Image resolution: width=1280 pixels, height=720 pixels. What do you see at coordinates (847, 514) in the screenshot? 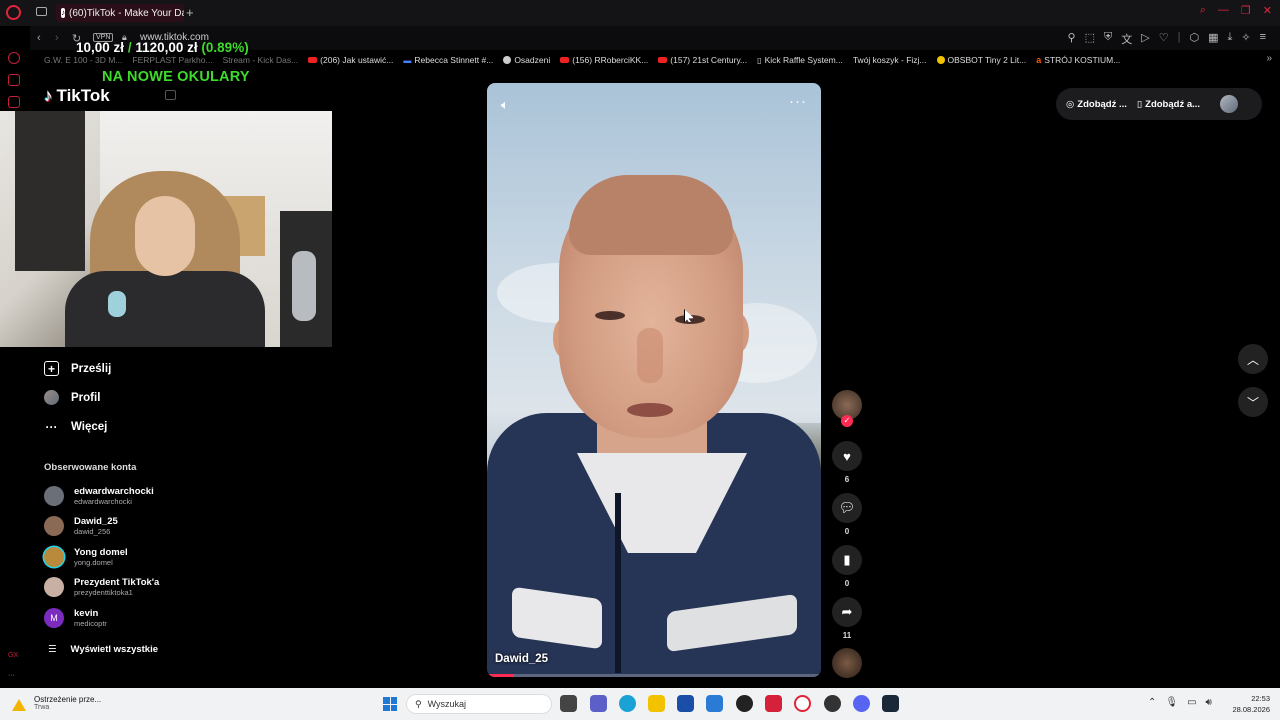
I see `comment-button: 💬︎ 0` at bounding box center [847, 514].